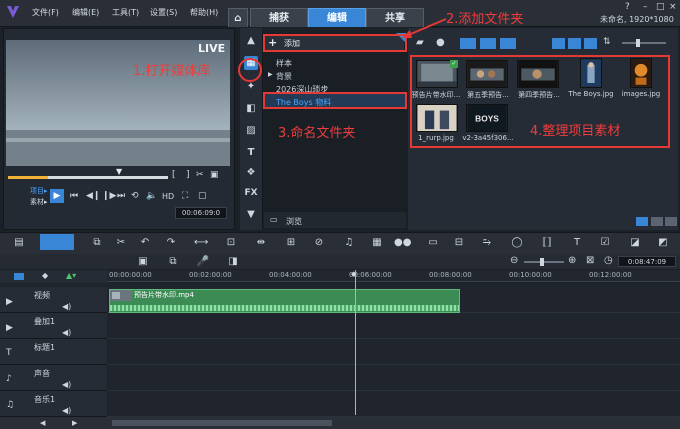 The width and height of the screenshot is (680, 429). I want to click on subtitle-icon: ▭, so click(433, 243).